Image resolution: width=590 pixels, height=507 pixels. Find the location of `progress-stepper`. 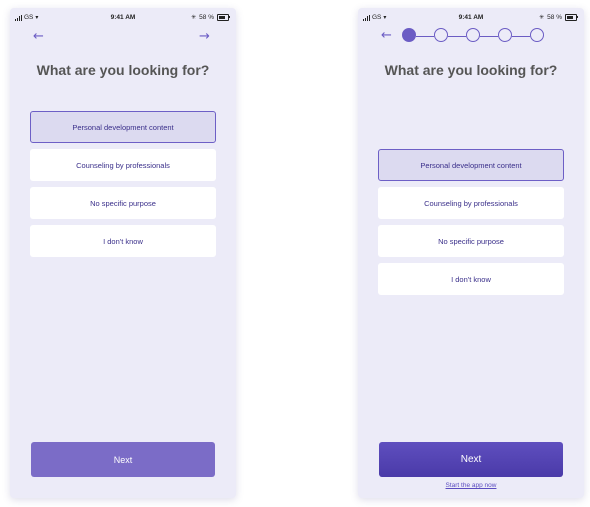

progress-stepper is located at coordinates (474, 36).